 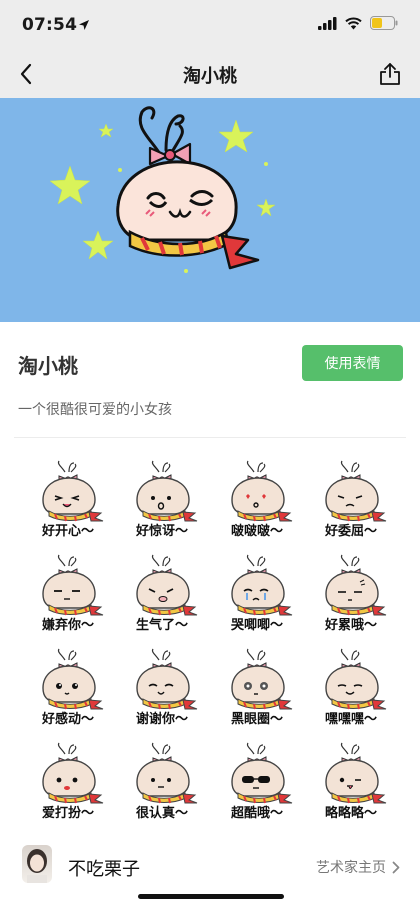 I want to click on use-stickers-button: 使用表情, so click(x=352, y=363).